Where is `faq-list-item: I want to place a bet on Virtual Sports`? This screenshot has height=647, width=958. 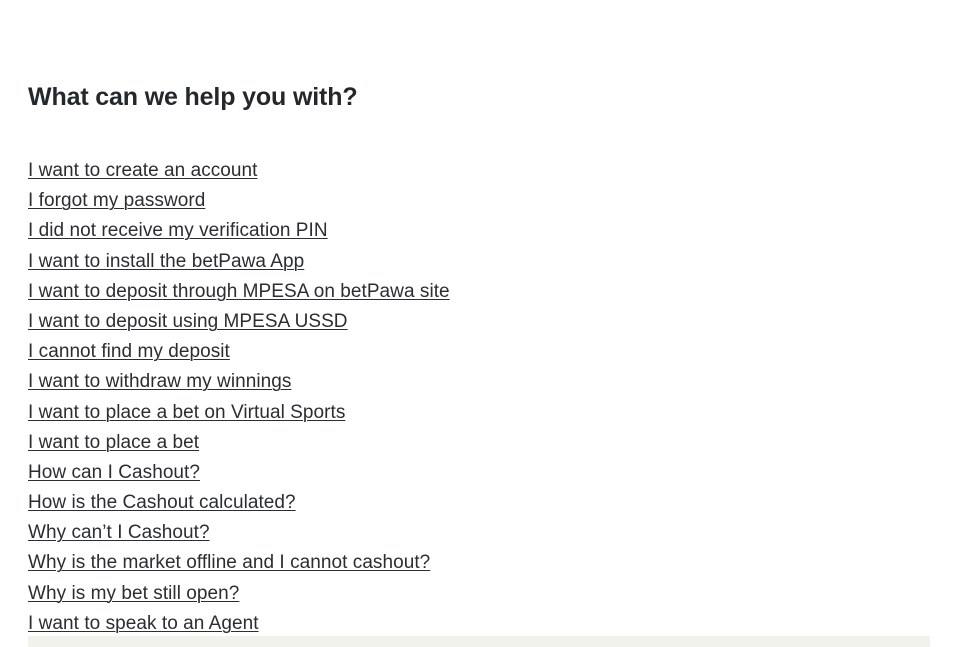 faq-list-item: I want to place a bet on Virtual Sports is located at coordinates (479, 413).